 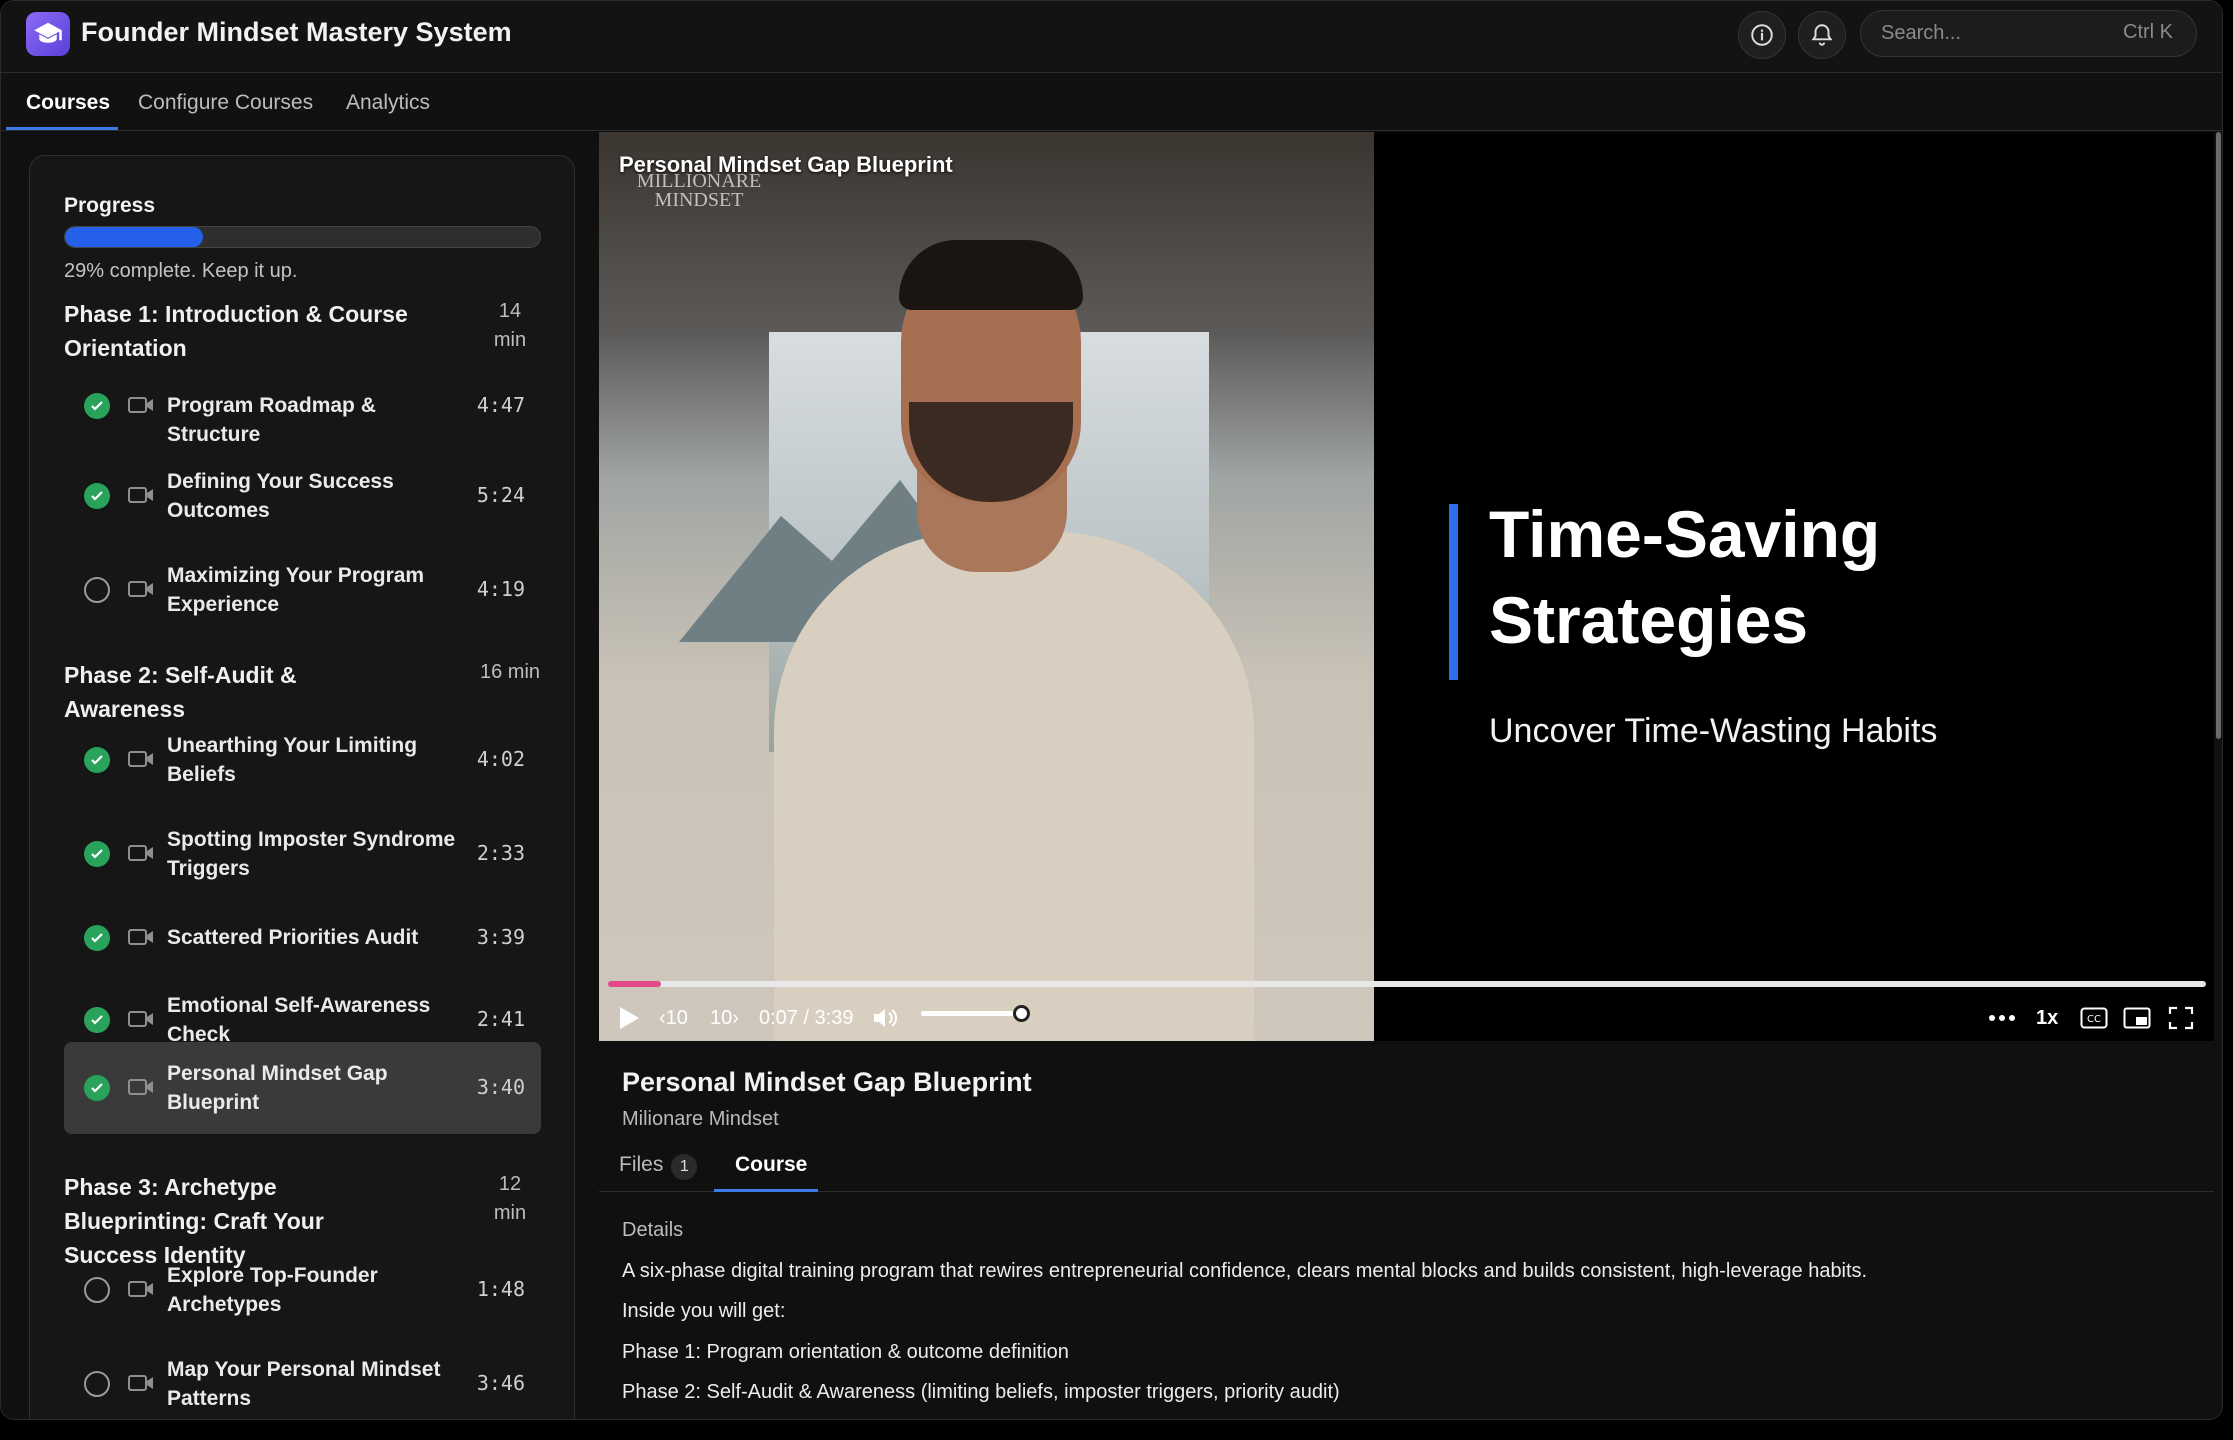 I want to click on pip-icon, so click(x=2137, y=1018).